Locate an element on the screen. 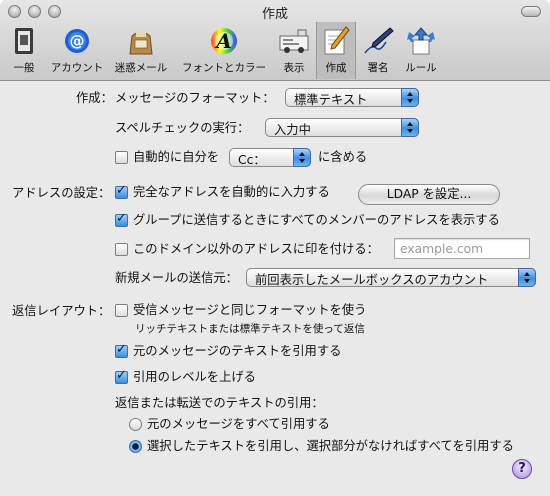 The height and width of the screenshot is (496, 550). quote-text-checkbox is located at coordinates (121, 350).